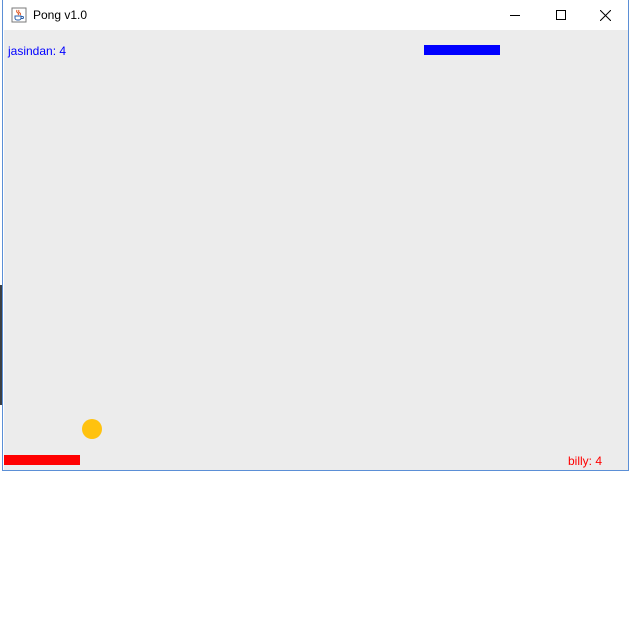  I want to click on top-player-score: jasindan: 4, so click(37, 51).